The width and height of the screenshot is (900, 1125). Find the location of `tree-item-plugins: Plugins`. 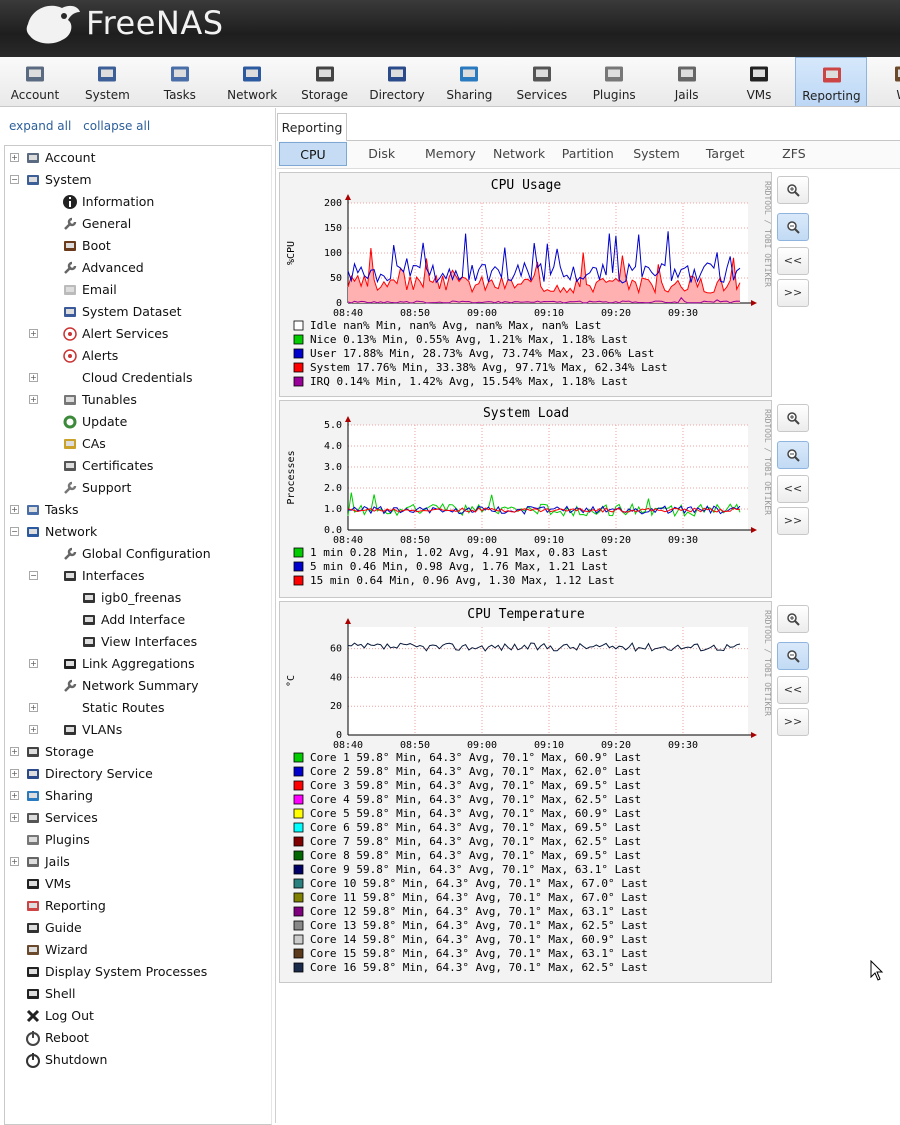

tree-item-plugins: Plugins is located at coordinates (138, 840).